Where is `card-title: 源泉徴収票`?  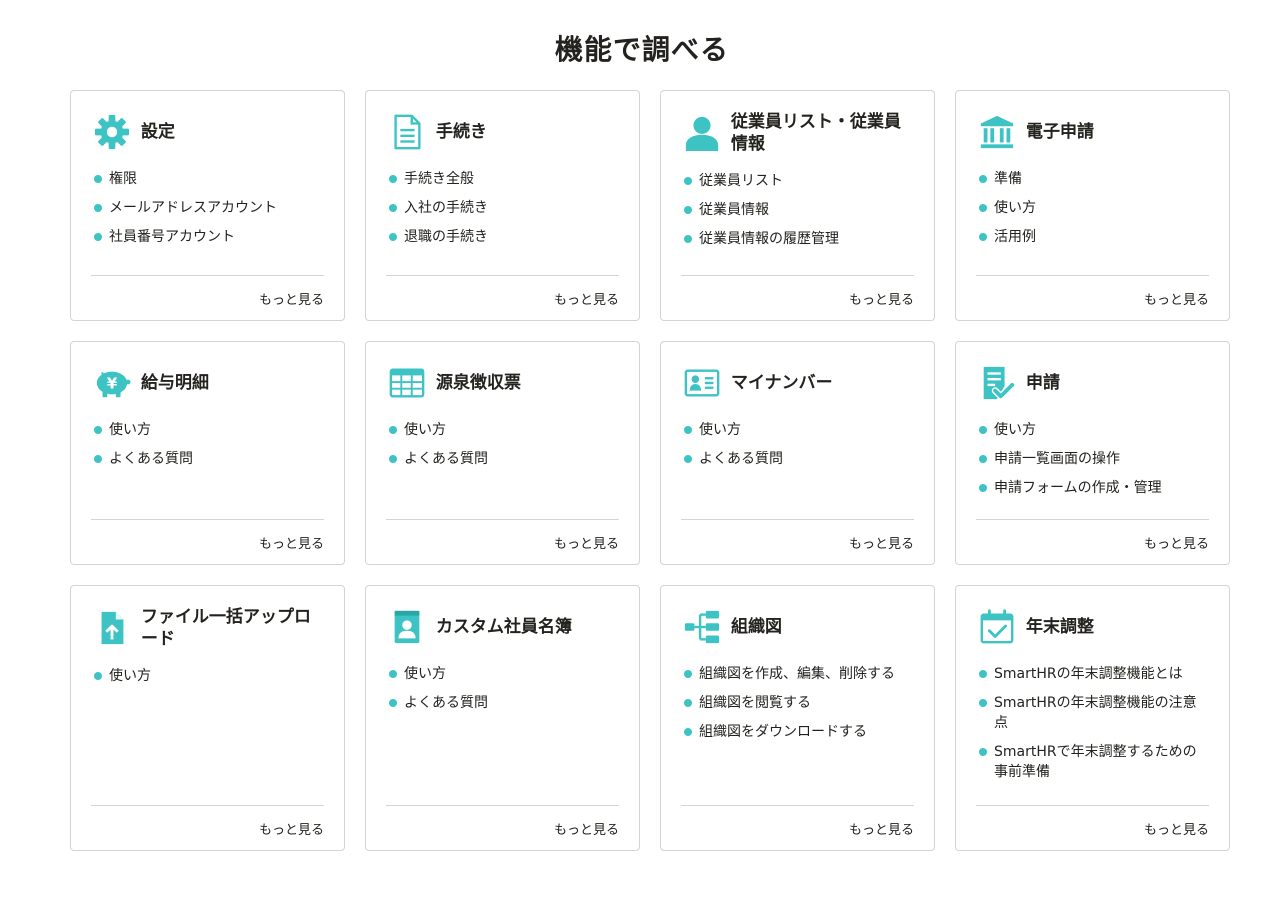
card-title: 源泉徴収票 is located at coordinates (478, 383).